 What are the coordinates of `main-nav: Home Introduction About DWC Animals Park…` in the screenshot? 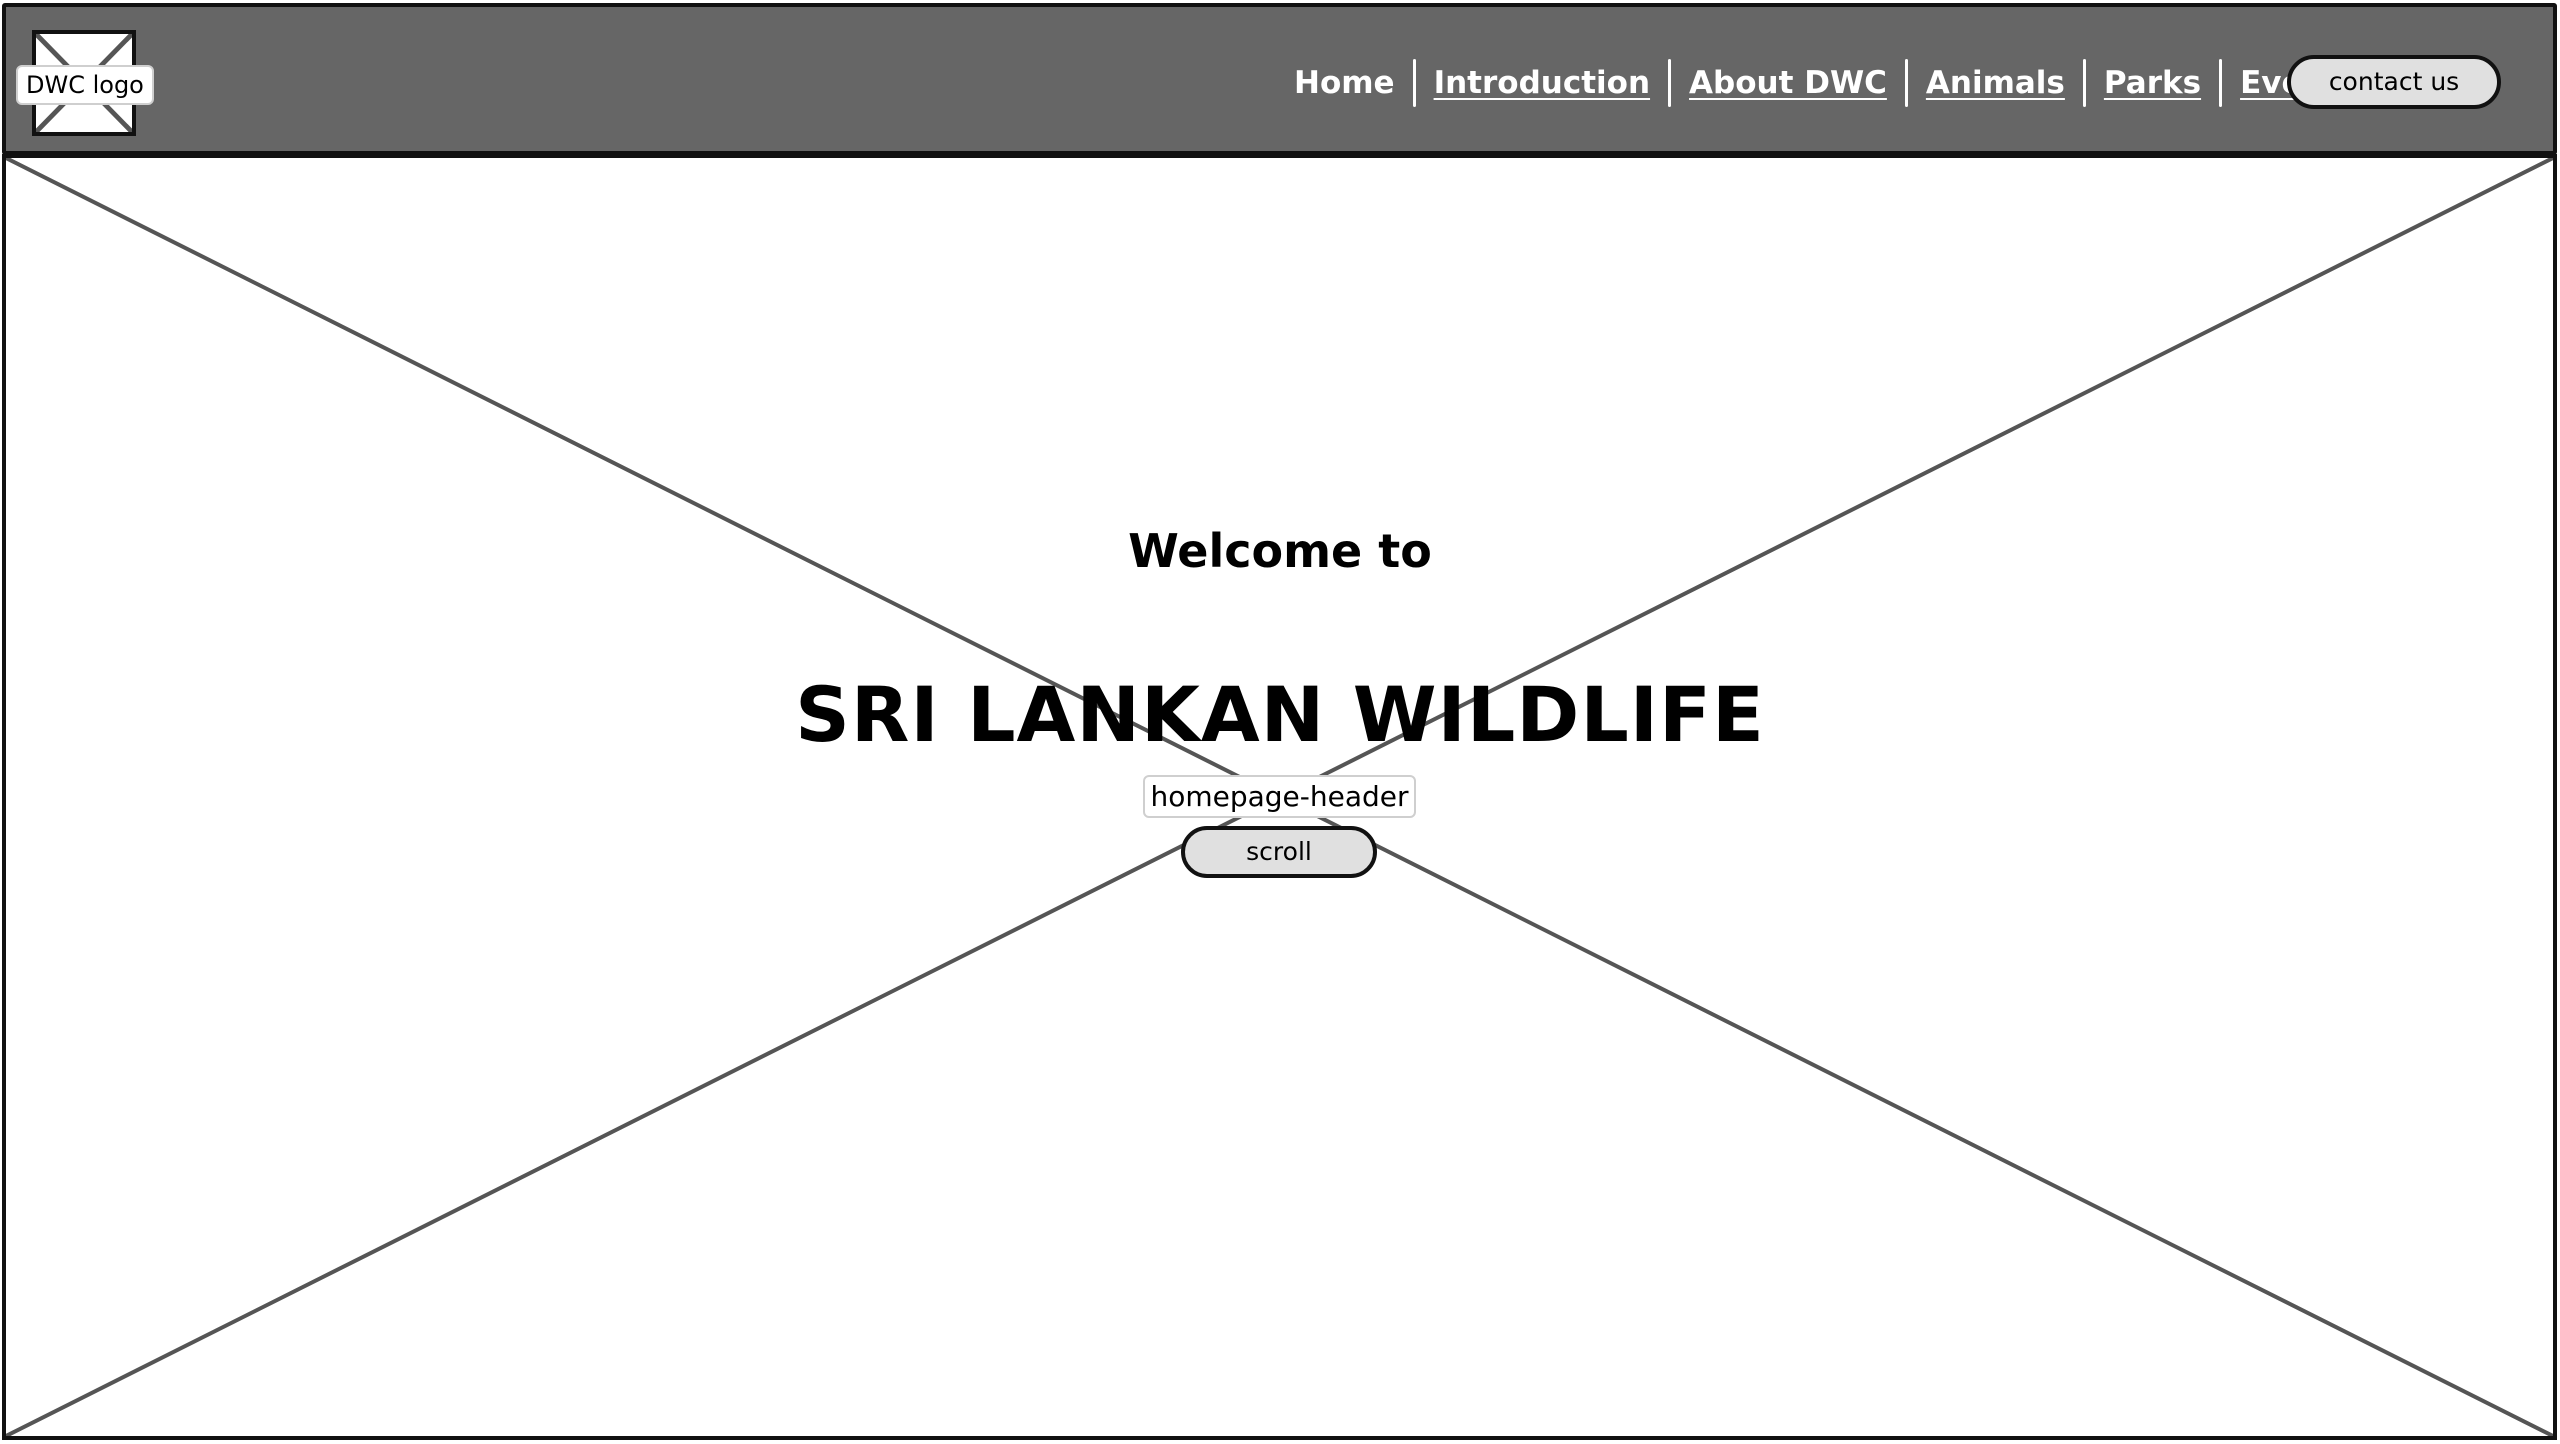 It's located at (1826, 83).